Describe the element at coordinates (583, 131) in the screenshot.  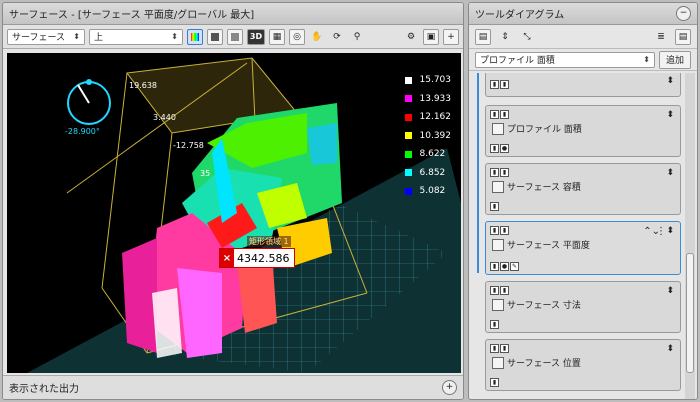
I see `tool-card-profile-area: ▮ ▮ プロファイル 面積 ▮ ● ⬍` at that location.